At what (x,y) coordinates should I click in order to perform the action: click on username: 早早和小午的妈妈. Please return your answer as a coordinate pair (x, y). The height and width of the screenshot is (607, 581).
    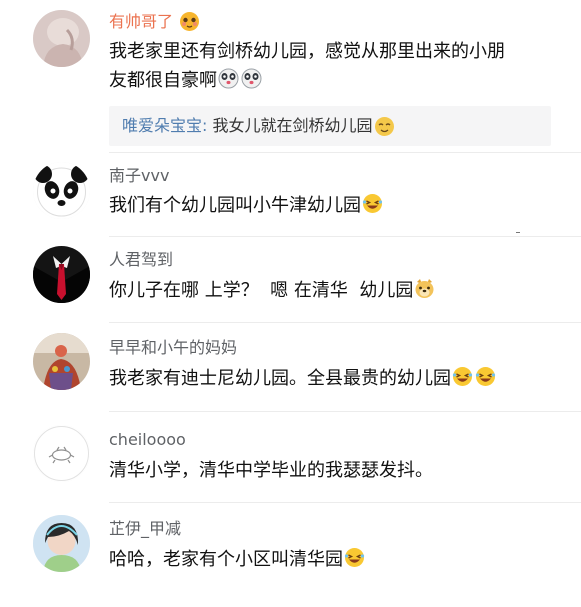
    Looking at the image, I should click on (173, 348).